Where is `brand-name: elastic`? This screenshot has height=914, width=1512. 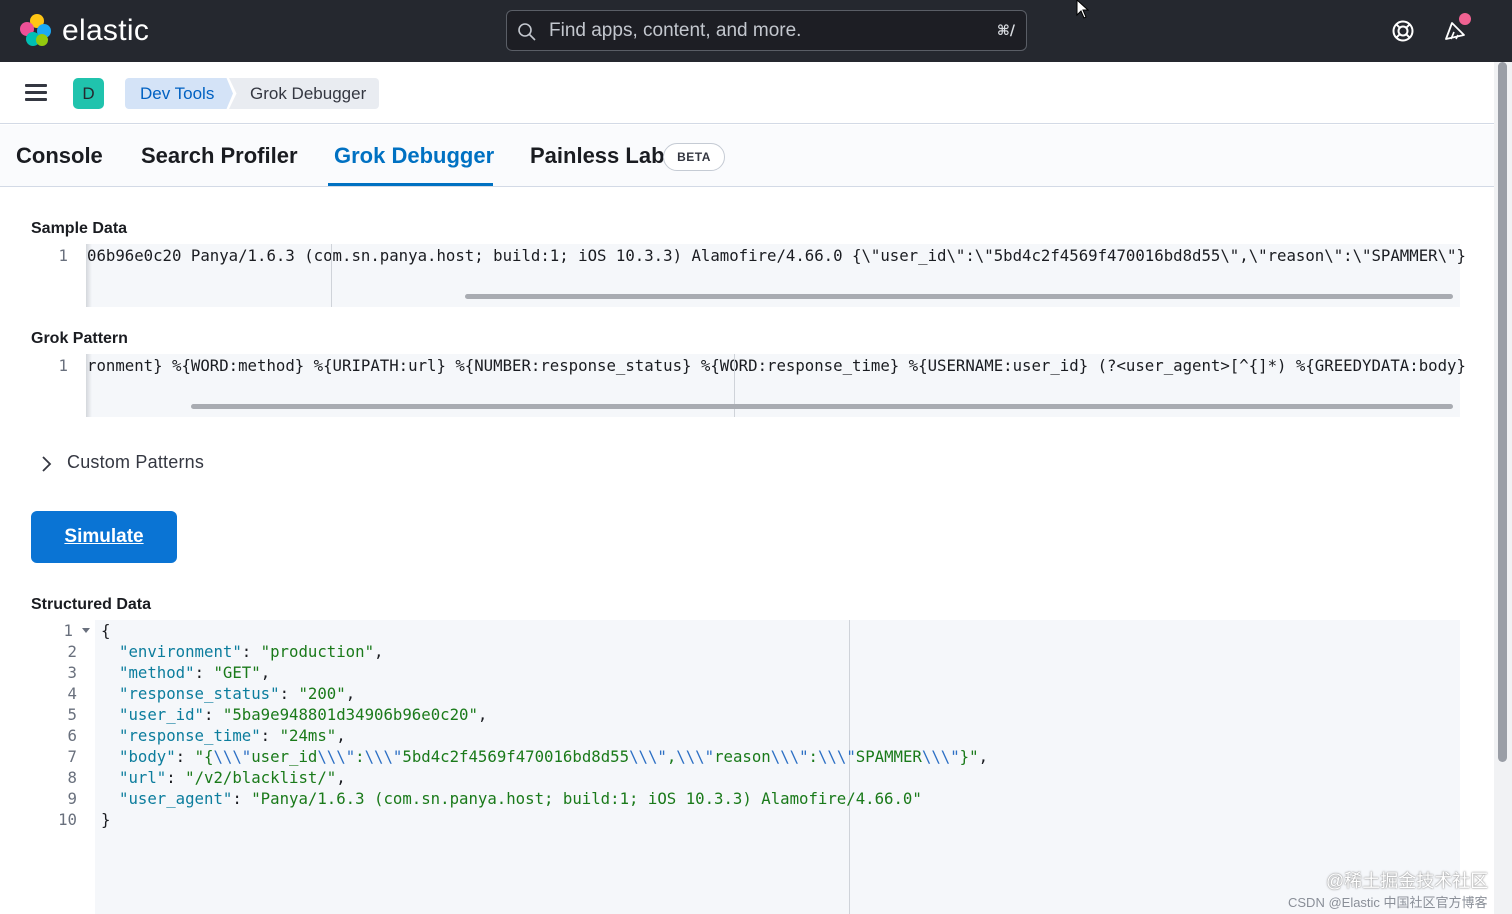 brand-name: elastic is located at coordinates (105, 31).